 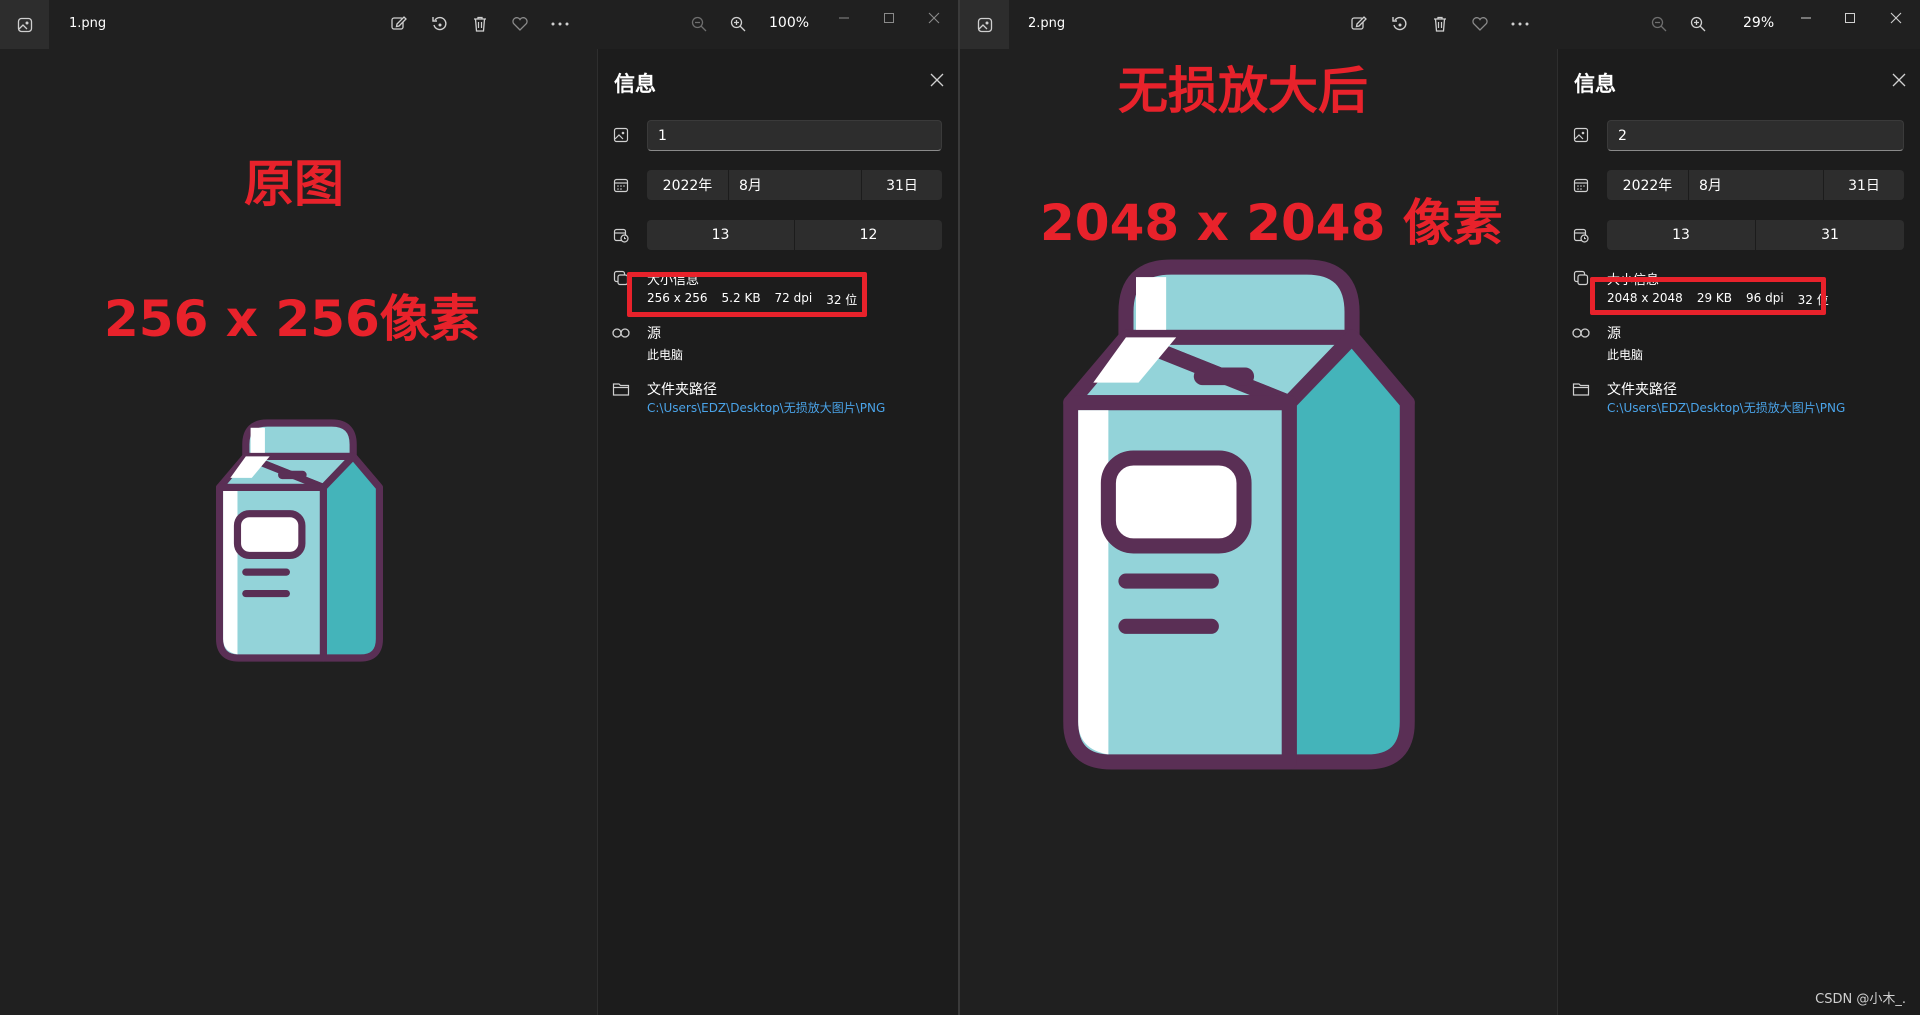 I want to click on time-minute: 31, so click(x=1830, y=235).